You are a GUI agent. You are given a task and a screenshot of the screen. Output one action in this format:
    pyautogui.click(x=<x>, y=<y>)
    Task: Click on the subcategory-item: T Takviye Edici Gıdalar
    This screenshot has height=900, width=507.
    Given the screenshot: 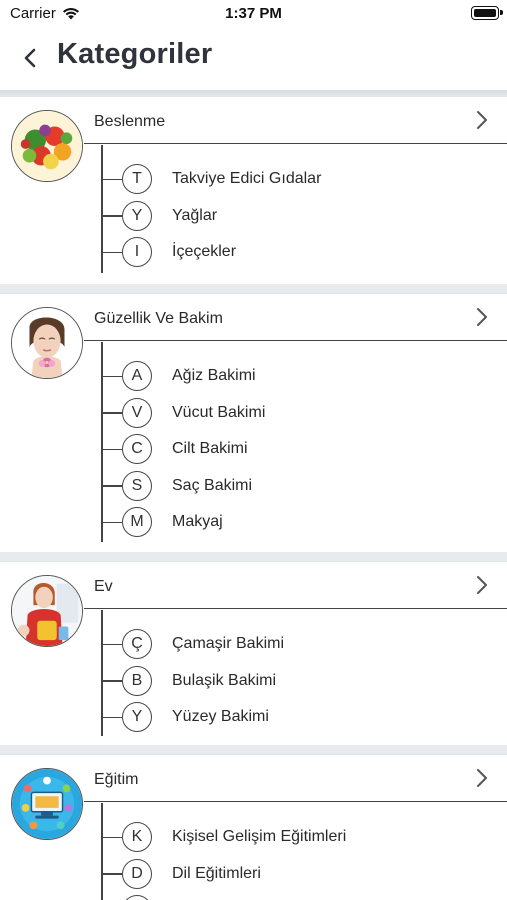 What is the action you would take?
    pyautogui.click(x=304, y=179)
    